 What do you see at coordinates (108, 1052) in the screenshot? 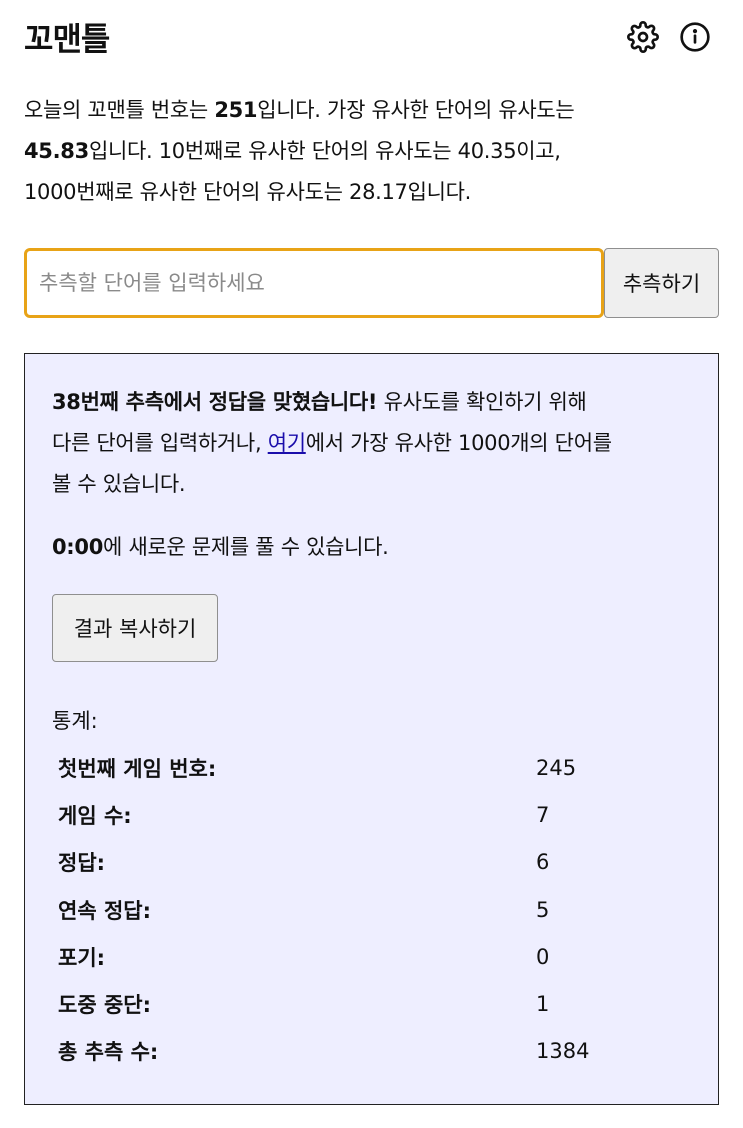
I see `stats-key: 총 추측 수:` at bounding box center [108, 1052].